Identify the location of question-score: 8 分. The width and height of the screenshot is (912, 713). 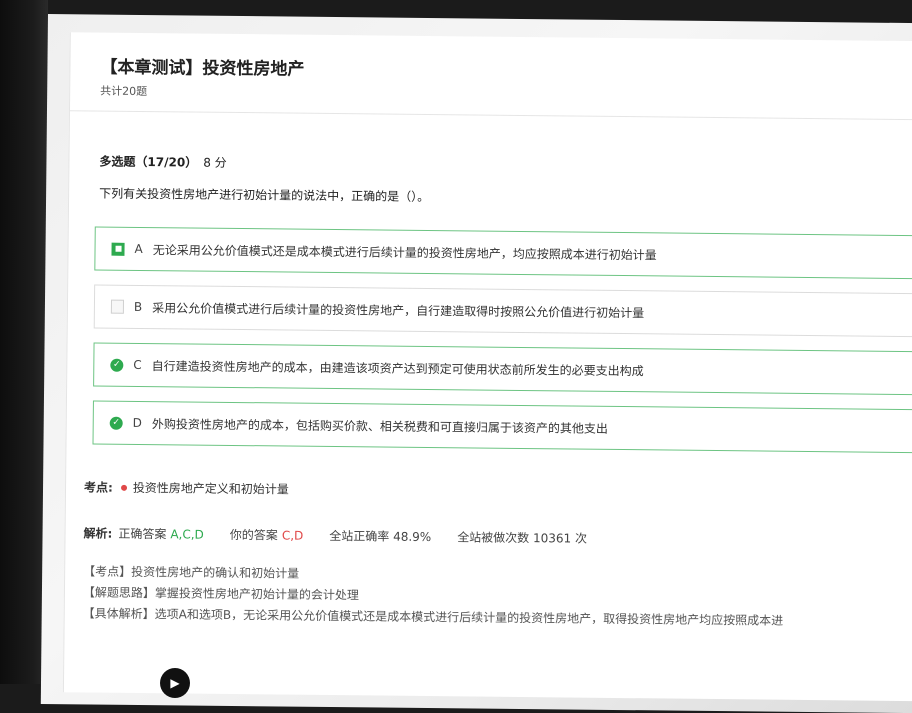
(215, 162).